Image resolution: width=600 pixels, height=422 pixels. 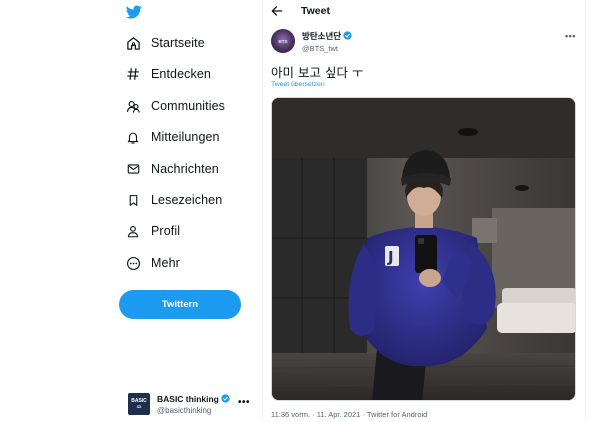 I want to click on account-more-icon: •••, so click(x=244, y=402).